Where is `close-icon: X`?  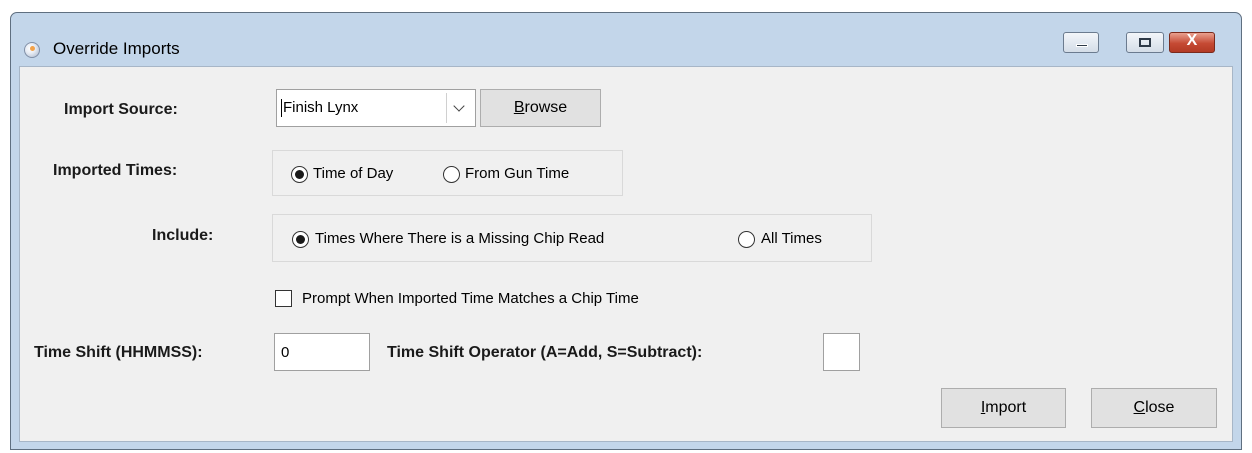 close-icon: X is located at coordinates (1192, 40).